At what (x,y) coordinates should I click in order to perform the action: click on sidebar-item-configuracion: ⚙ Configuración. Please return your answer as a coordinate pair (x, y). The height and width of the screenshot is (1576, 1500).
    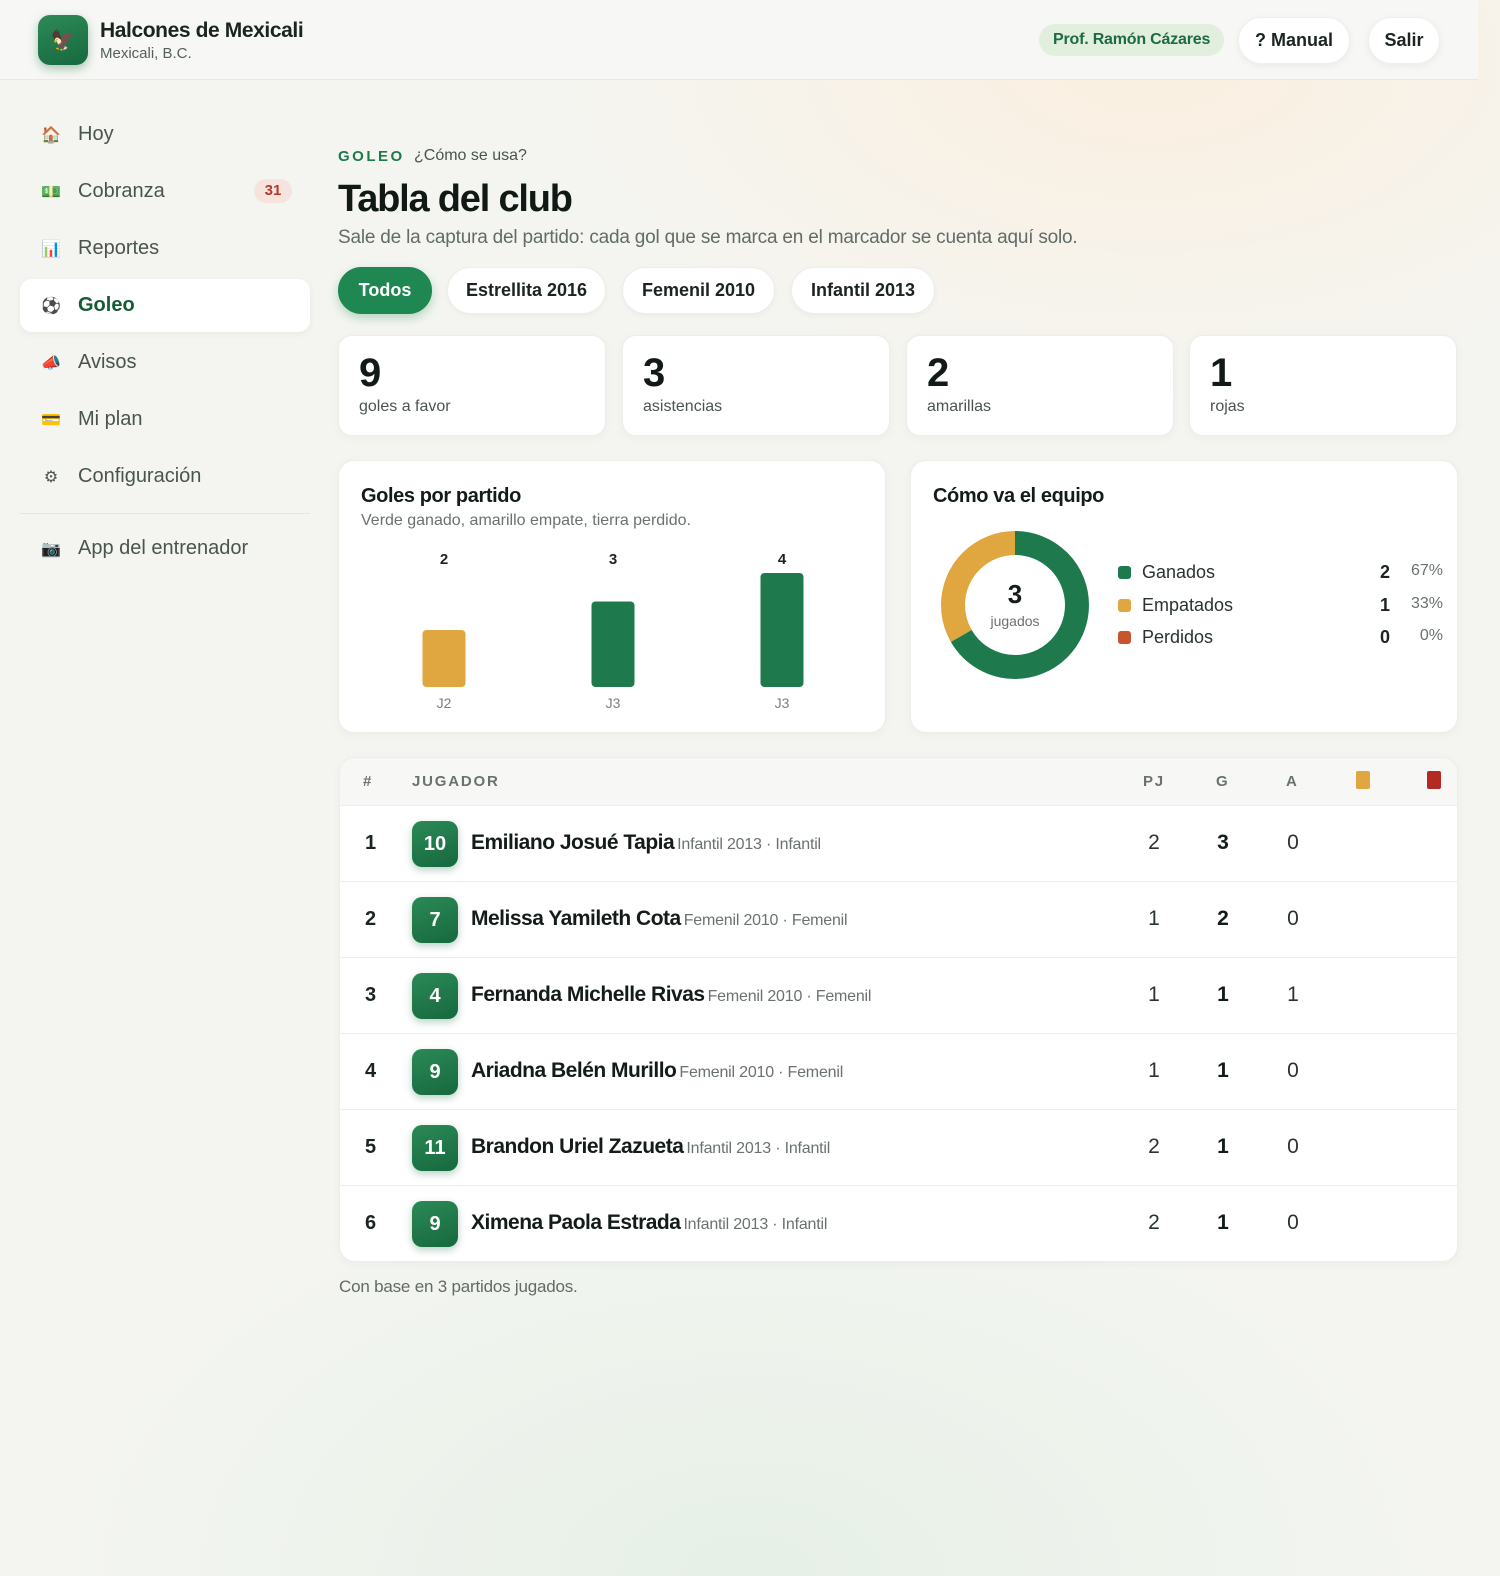
    Looking at the image, I should click on (165, 476).